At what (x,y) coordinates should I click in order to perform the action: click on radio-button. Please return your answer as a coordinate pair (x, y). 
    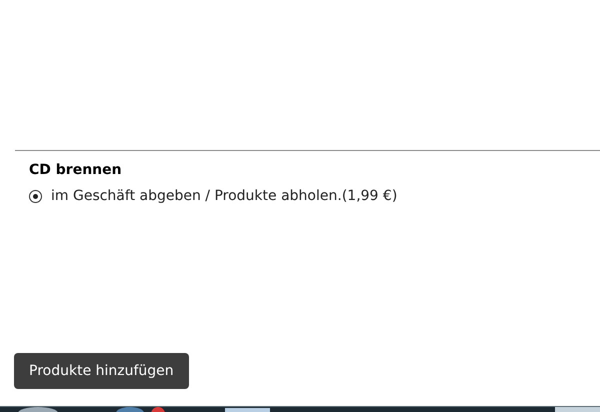
    Looking at the image, I should click on (35, 196).